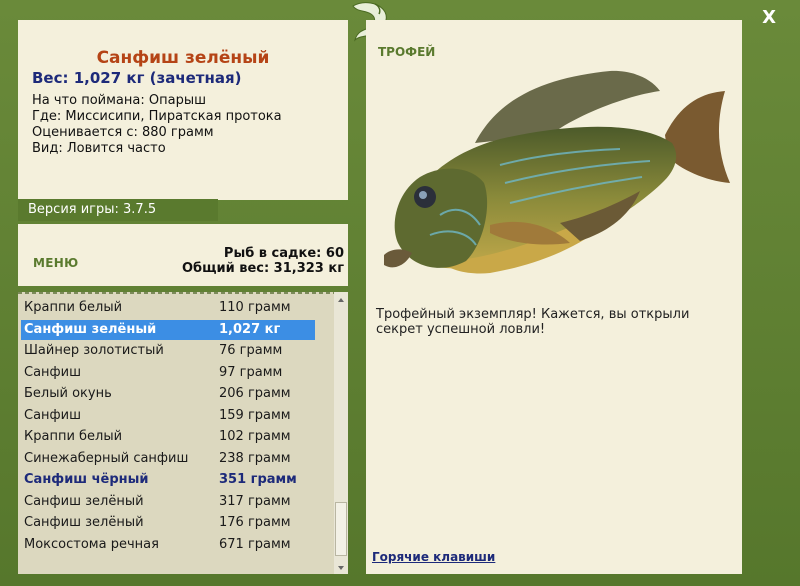  Describe the element at coordinates (123, 132) in the screenshot. I see `fish-value: Оценивается с: 880 грамм` at that location.